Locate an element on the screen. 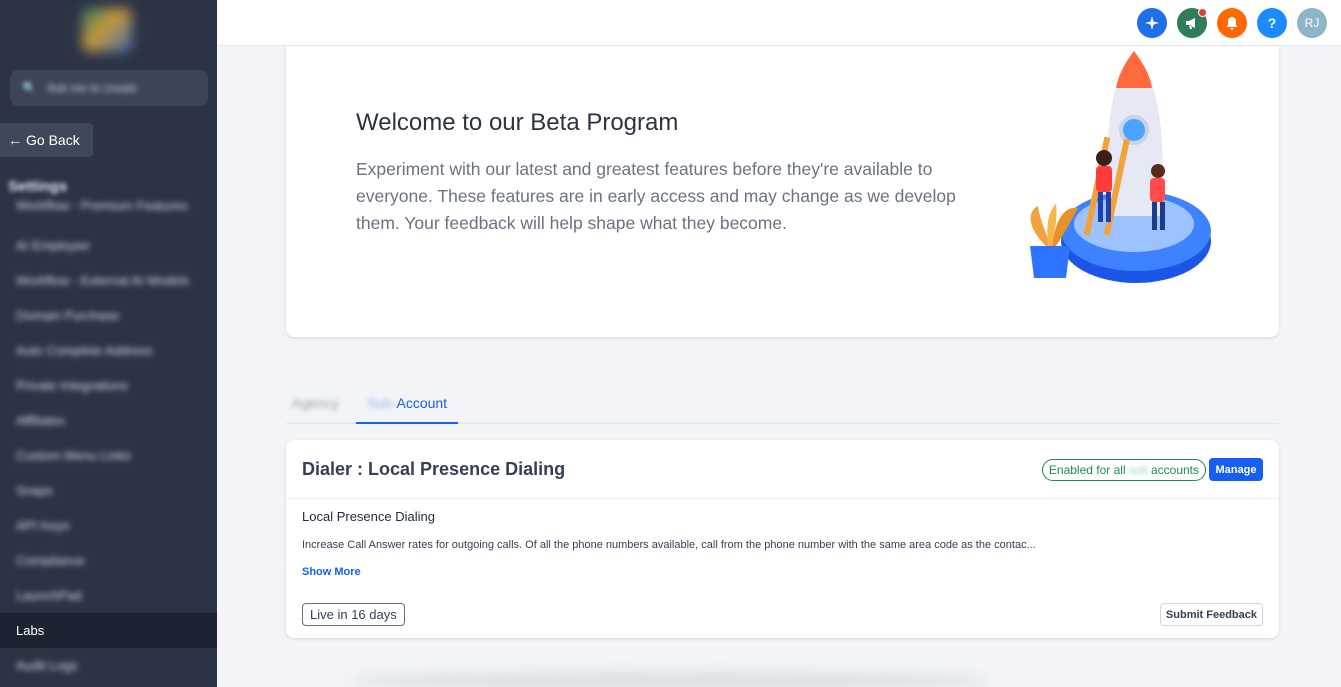 This screenshot has width=1341, height=687. go-back-button: ← Go Back is located at coordinates (46, 140).